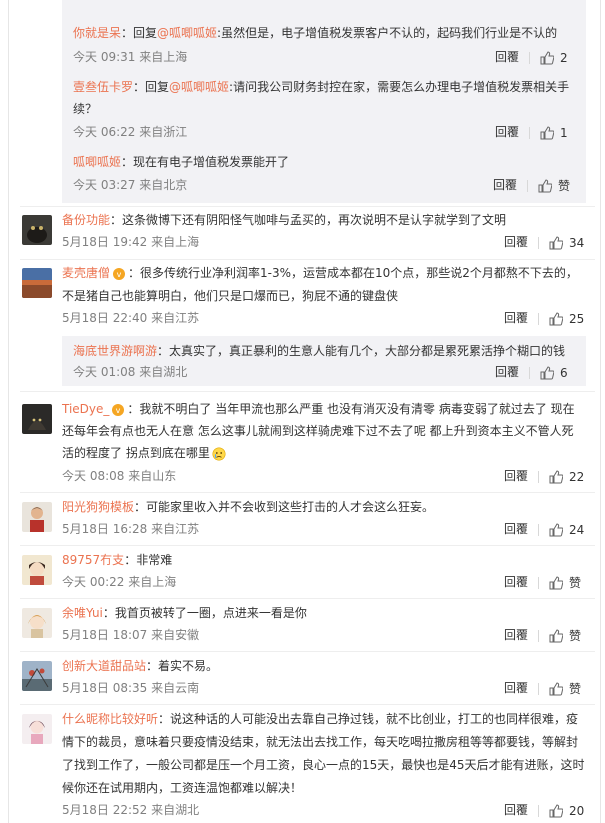 This screenshot has height=823, width=605. I want to click on comment-meta: 5月18日 22:52 来自湖北, so click(130, 810).